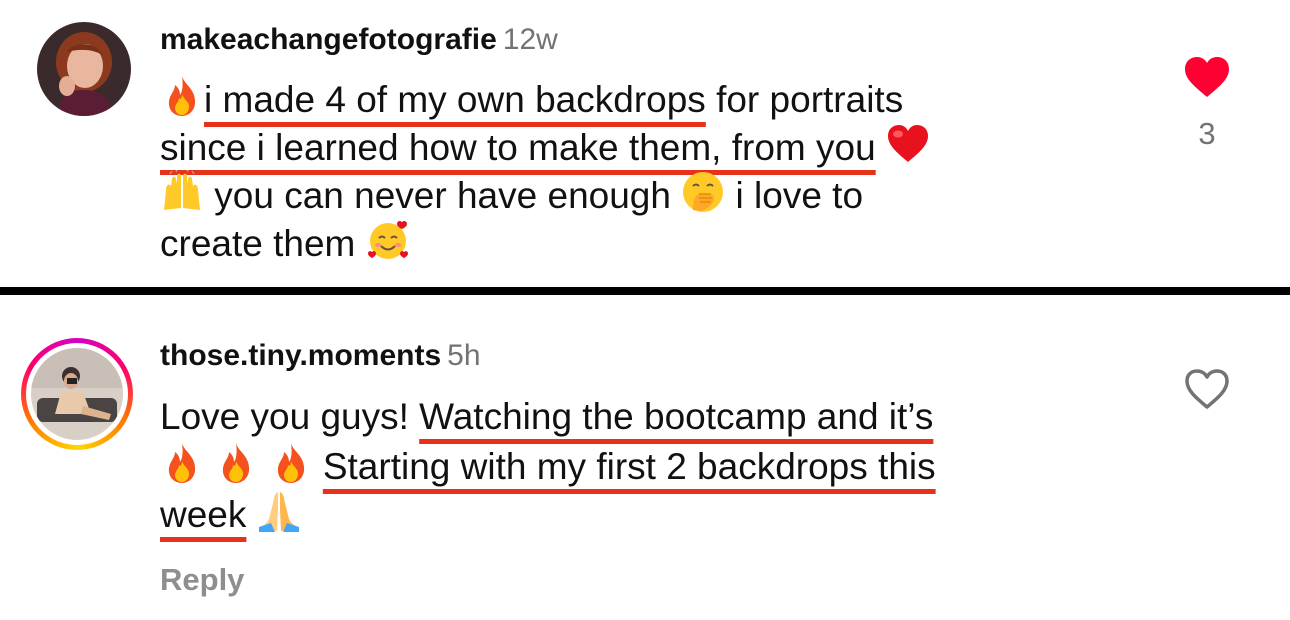  What do you see at coordinates (300, 355) in the screenshot?
I see `username: those.tiny.moments` at bounding box center [300, 355].